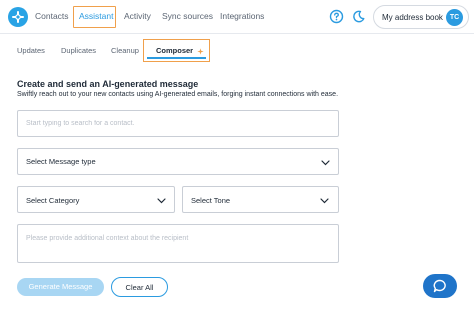 This screenshot has height=310, width=474. I want to click on recipient-context-field, so click(178, 243).